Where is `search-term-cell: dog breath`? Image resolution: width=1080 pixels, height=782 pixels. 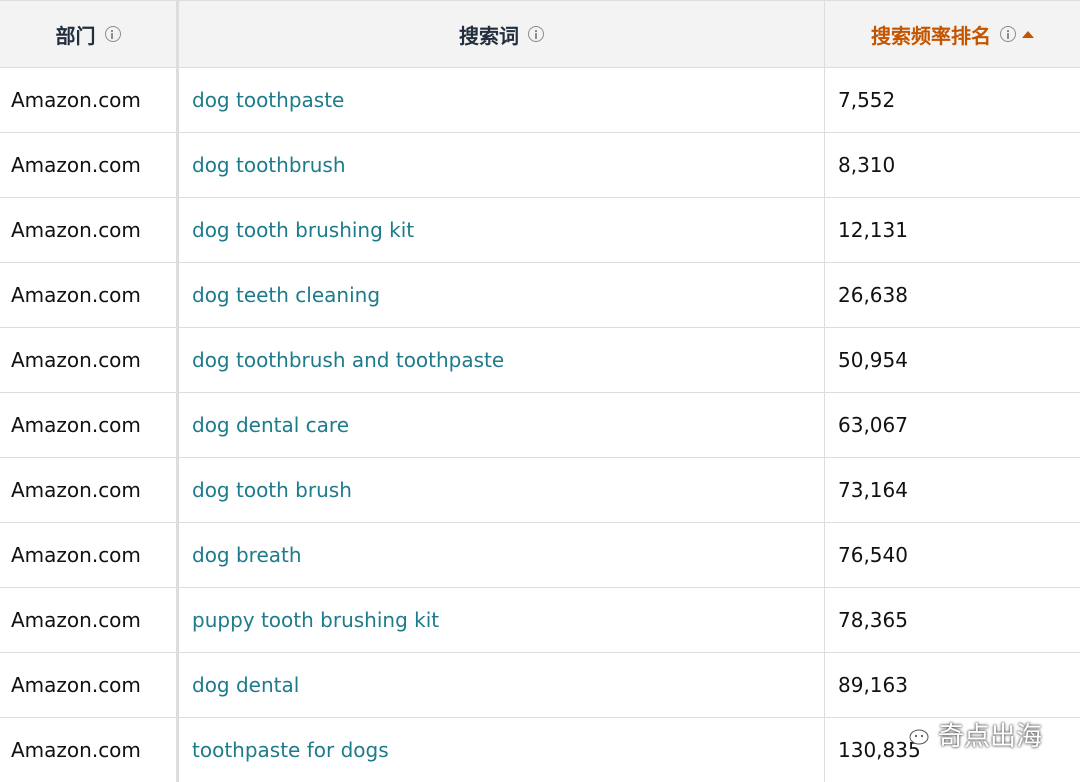 search-term-cell: dog breath is located at coordinates (500, 555).